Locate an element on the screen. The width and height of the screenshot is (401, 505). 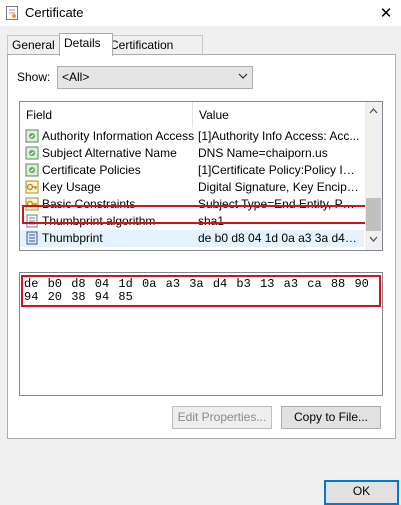
close-button: ✕ is located at coordinates (386, 13).